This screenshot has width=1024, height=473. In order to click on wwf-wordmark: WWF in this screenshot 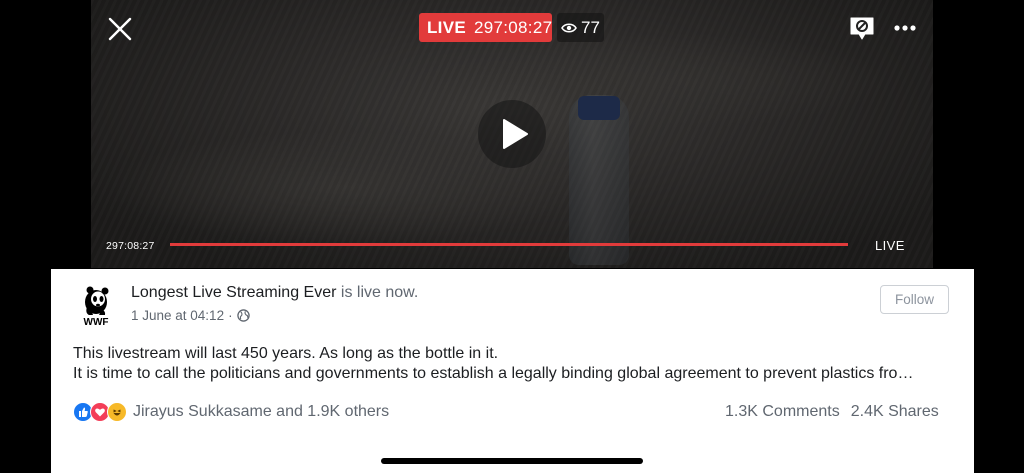, I will do `click(96, 322)`.